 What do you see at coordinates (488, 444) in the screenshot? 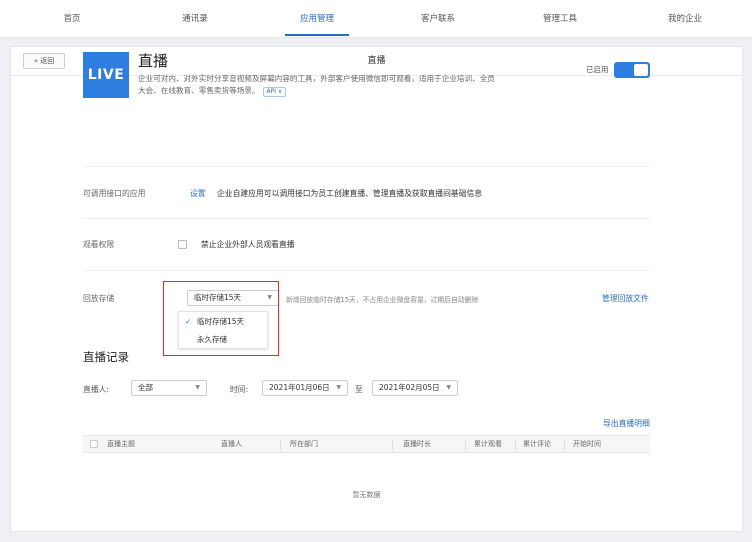
I see `column-header: 累计观看` at bounding box center [488, 444].